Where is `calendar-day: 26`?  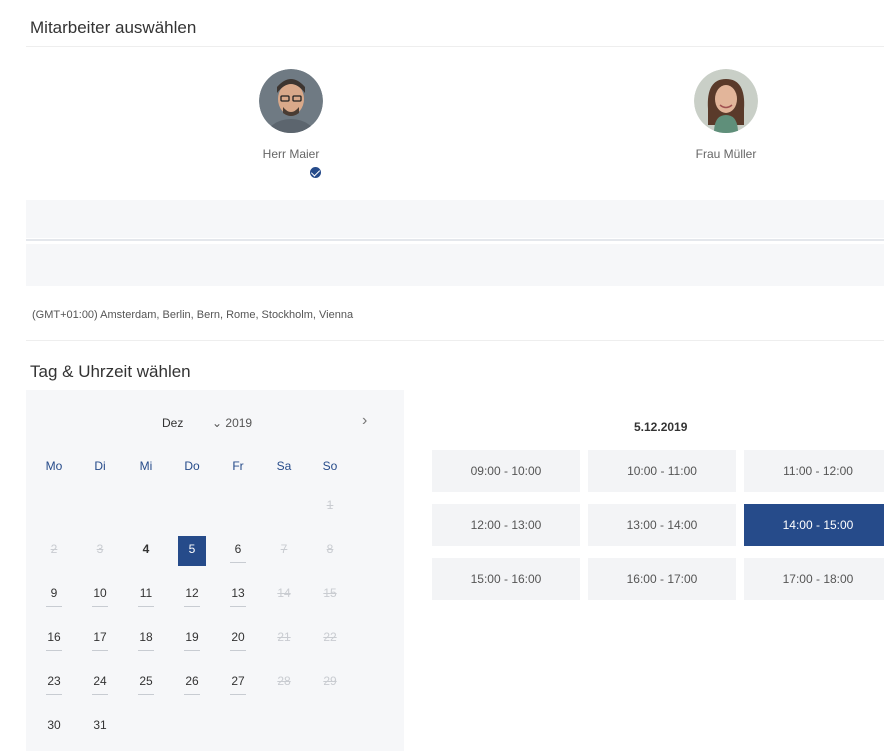 calendar-day: 26 is located at coordinates (192, 683).